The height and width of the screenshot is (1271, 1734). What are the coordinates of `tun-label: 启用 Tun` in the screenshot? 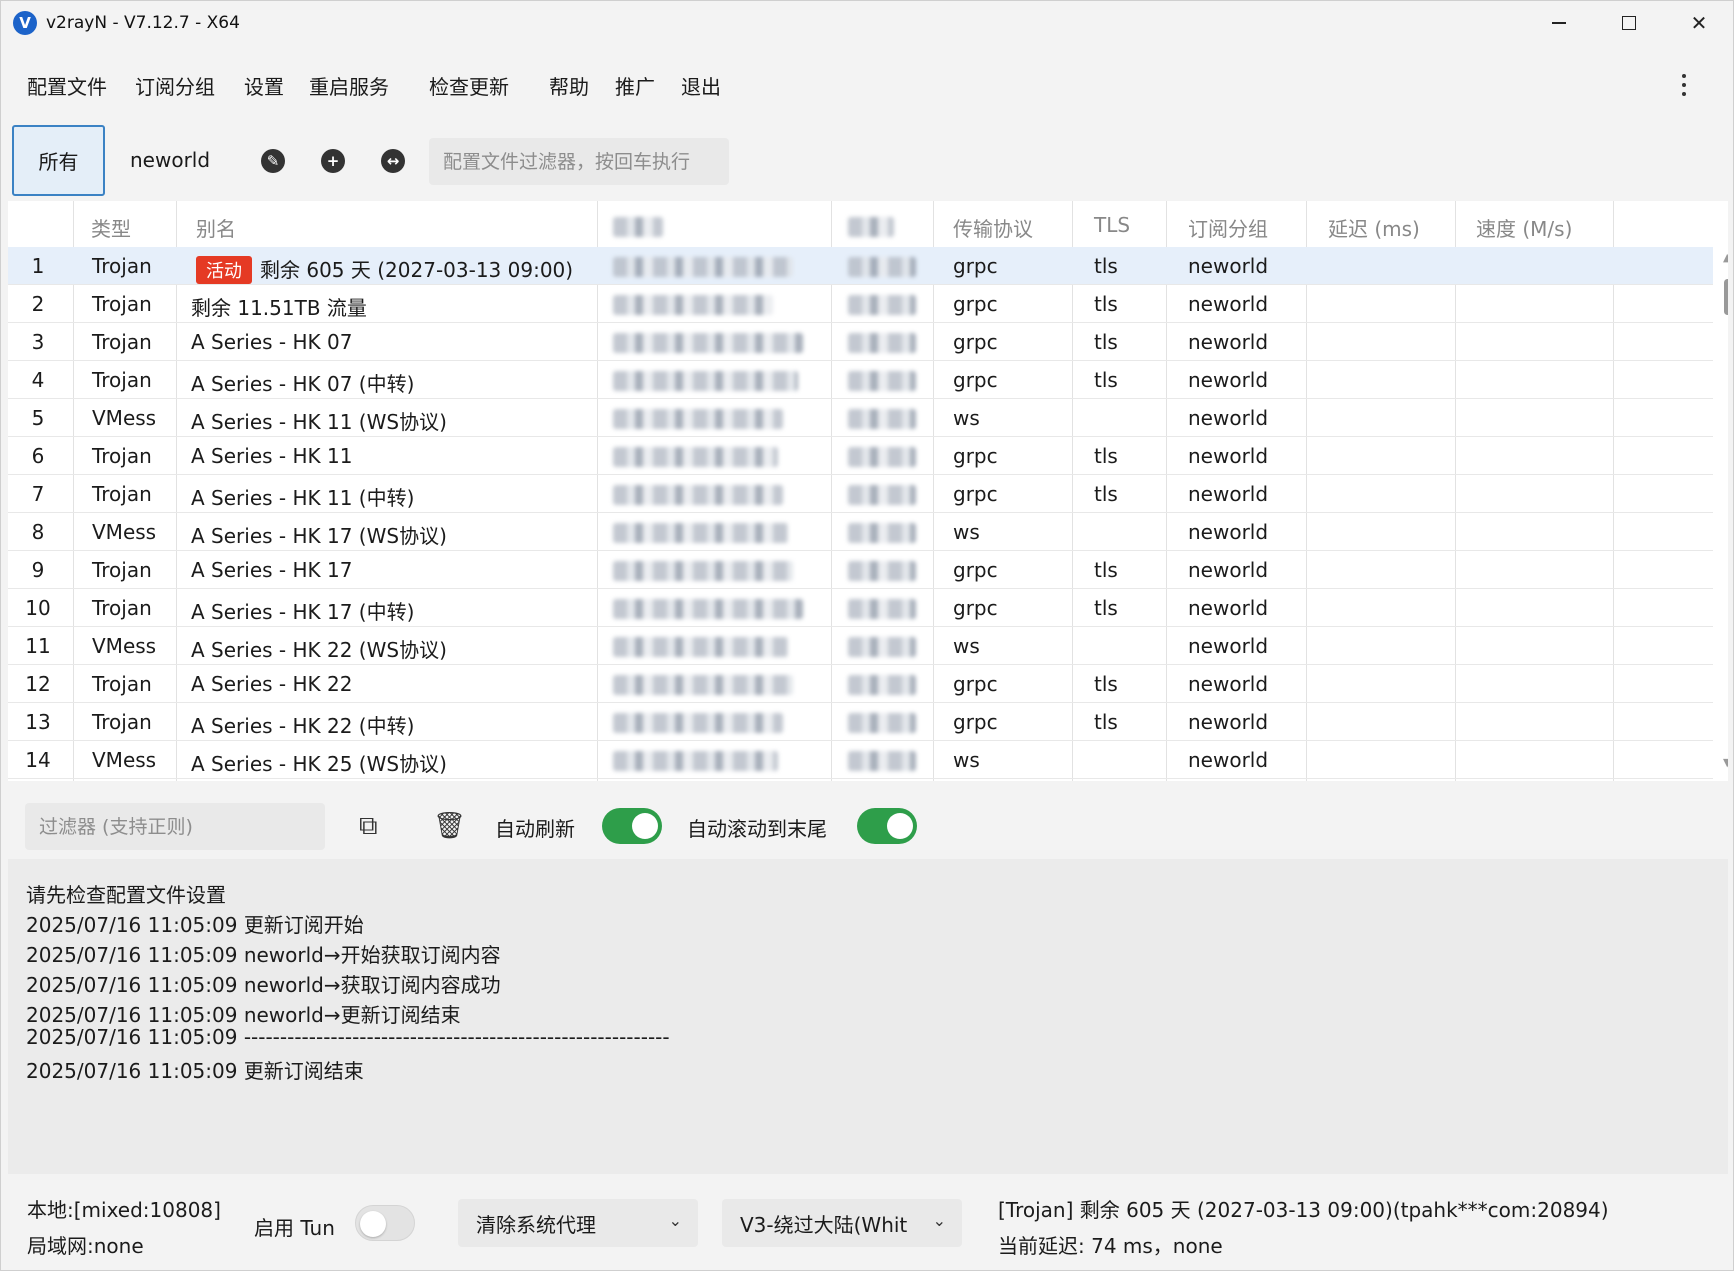 It's located at (294, 1228).